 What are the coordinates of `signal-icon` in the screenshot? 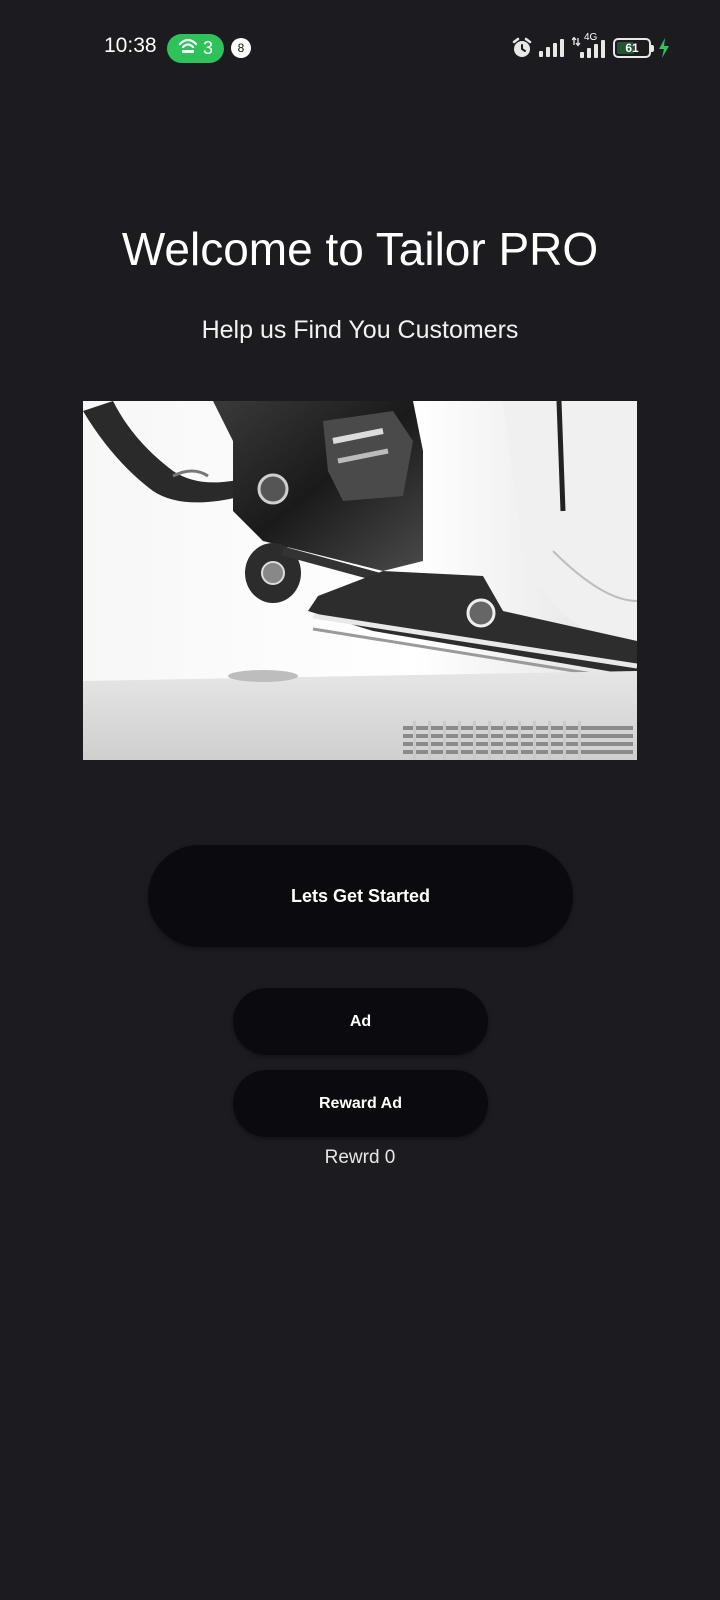 It's located at (552, 48).